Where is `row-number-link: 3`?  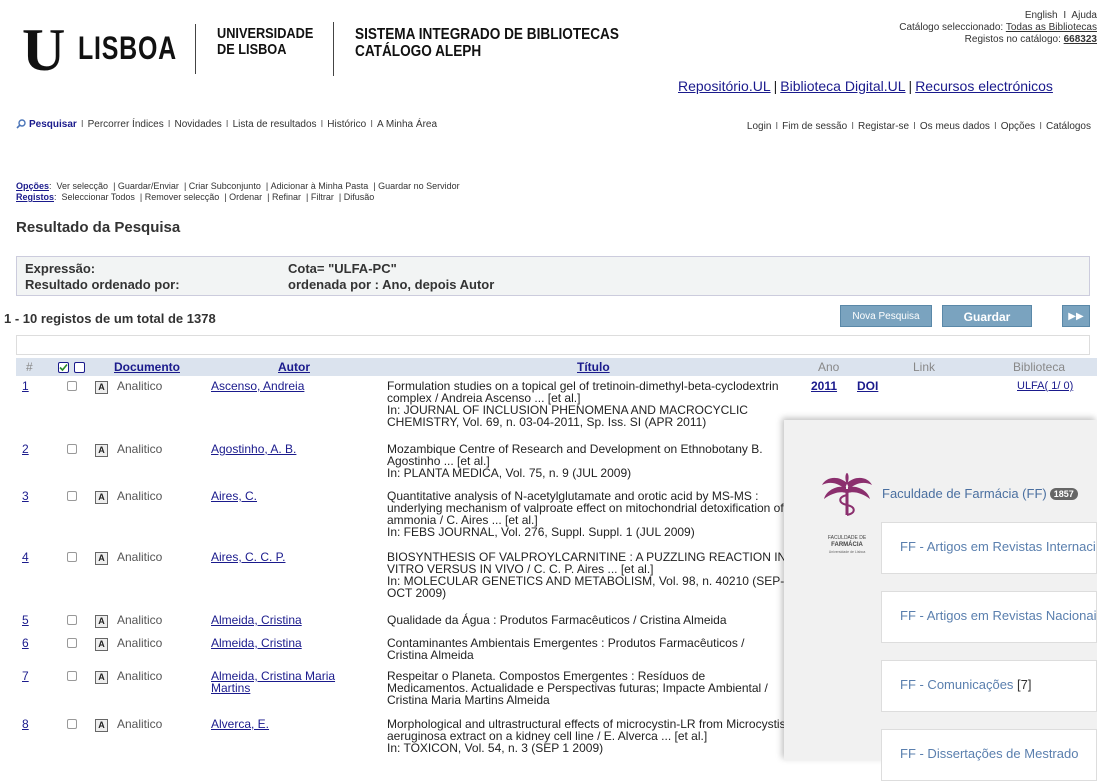 row-number-link: 3 is located at coordinates (25, 496).